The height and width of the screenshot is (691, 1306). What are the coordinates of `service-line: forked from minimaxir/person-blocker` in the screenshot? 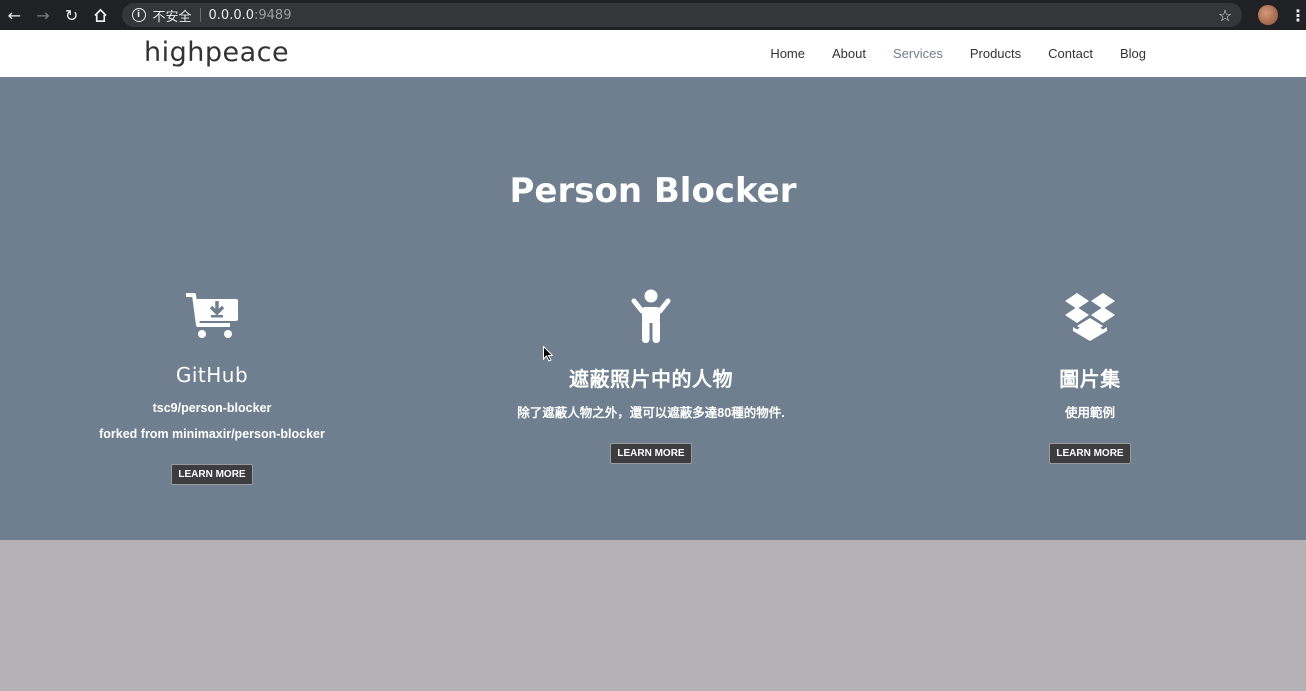 It's located at (212, 434).